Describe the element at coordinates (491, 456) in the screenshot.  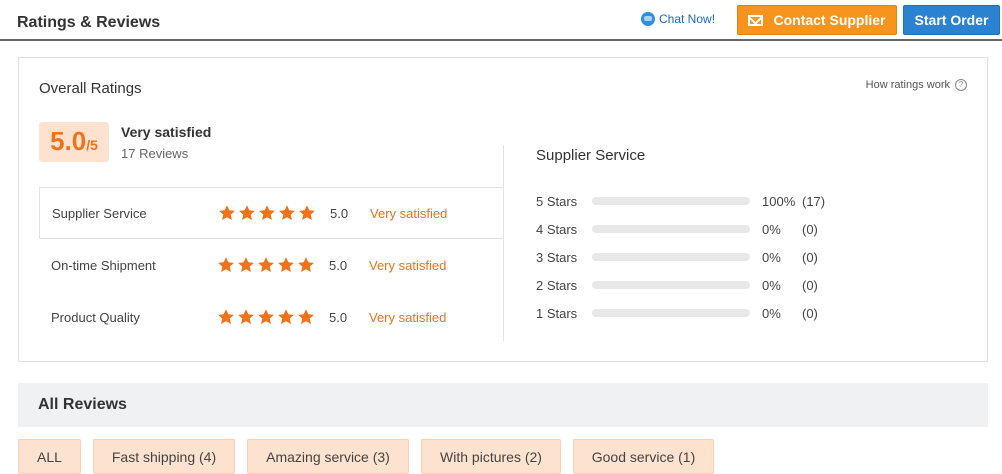
I see `filter-with-pictures: With pictures (2)` at that location.